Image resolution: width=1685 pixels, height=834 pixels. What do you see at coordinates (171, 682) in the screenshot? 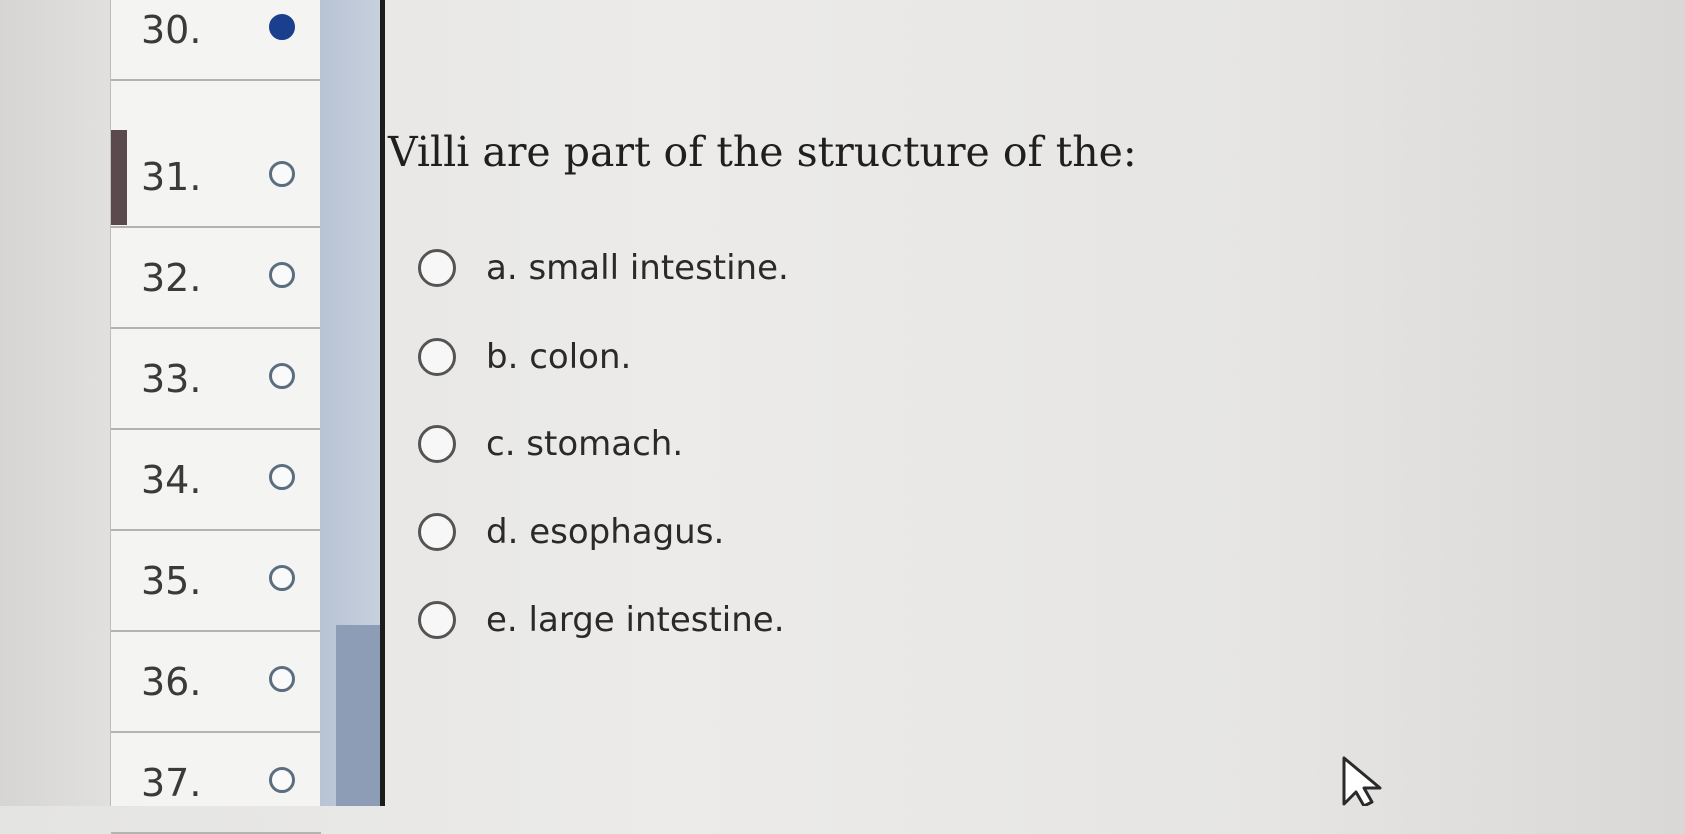
I see `nav-item-number: 36.` at bounding box center [171, 682].